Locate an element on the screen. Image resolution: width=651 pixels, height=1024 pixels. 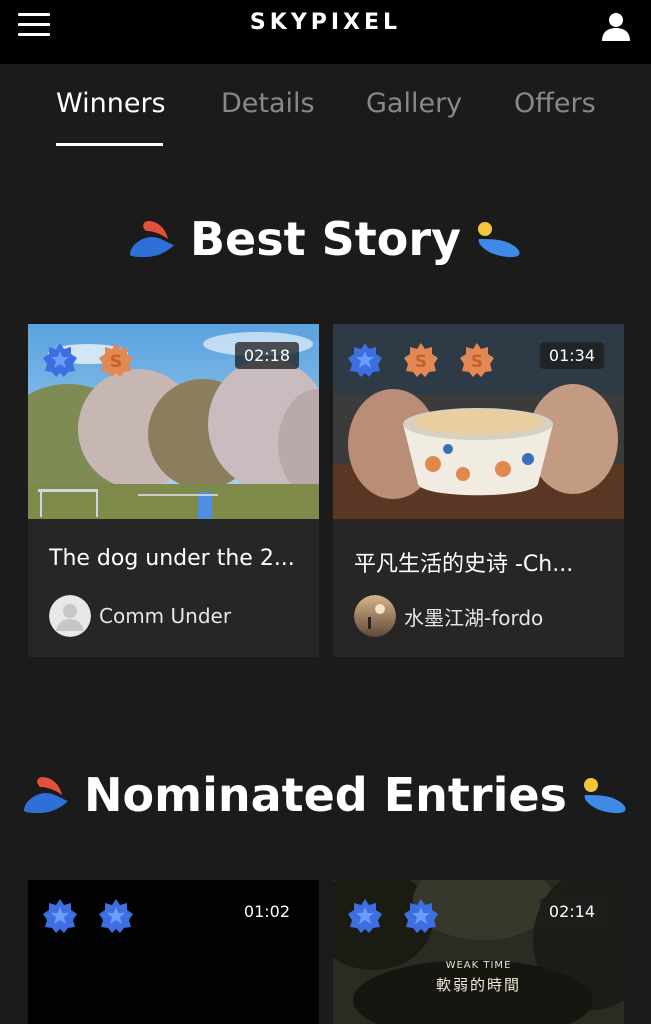
video-duration: 01:34 is located at coordinates (571, 355).